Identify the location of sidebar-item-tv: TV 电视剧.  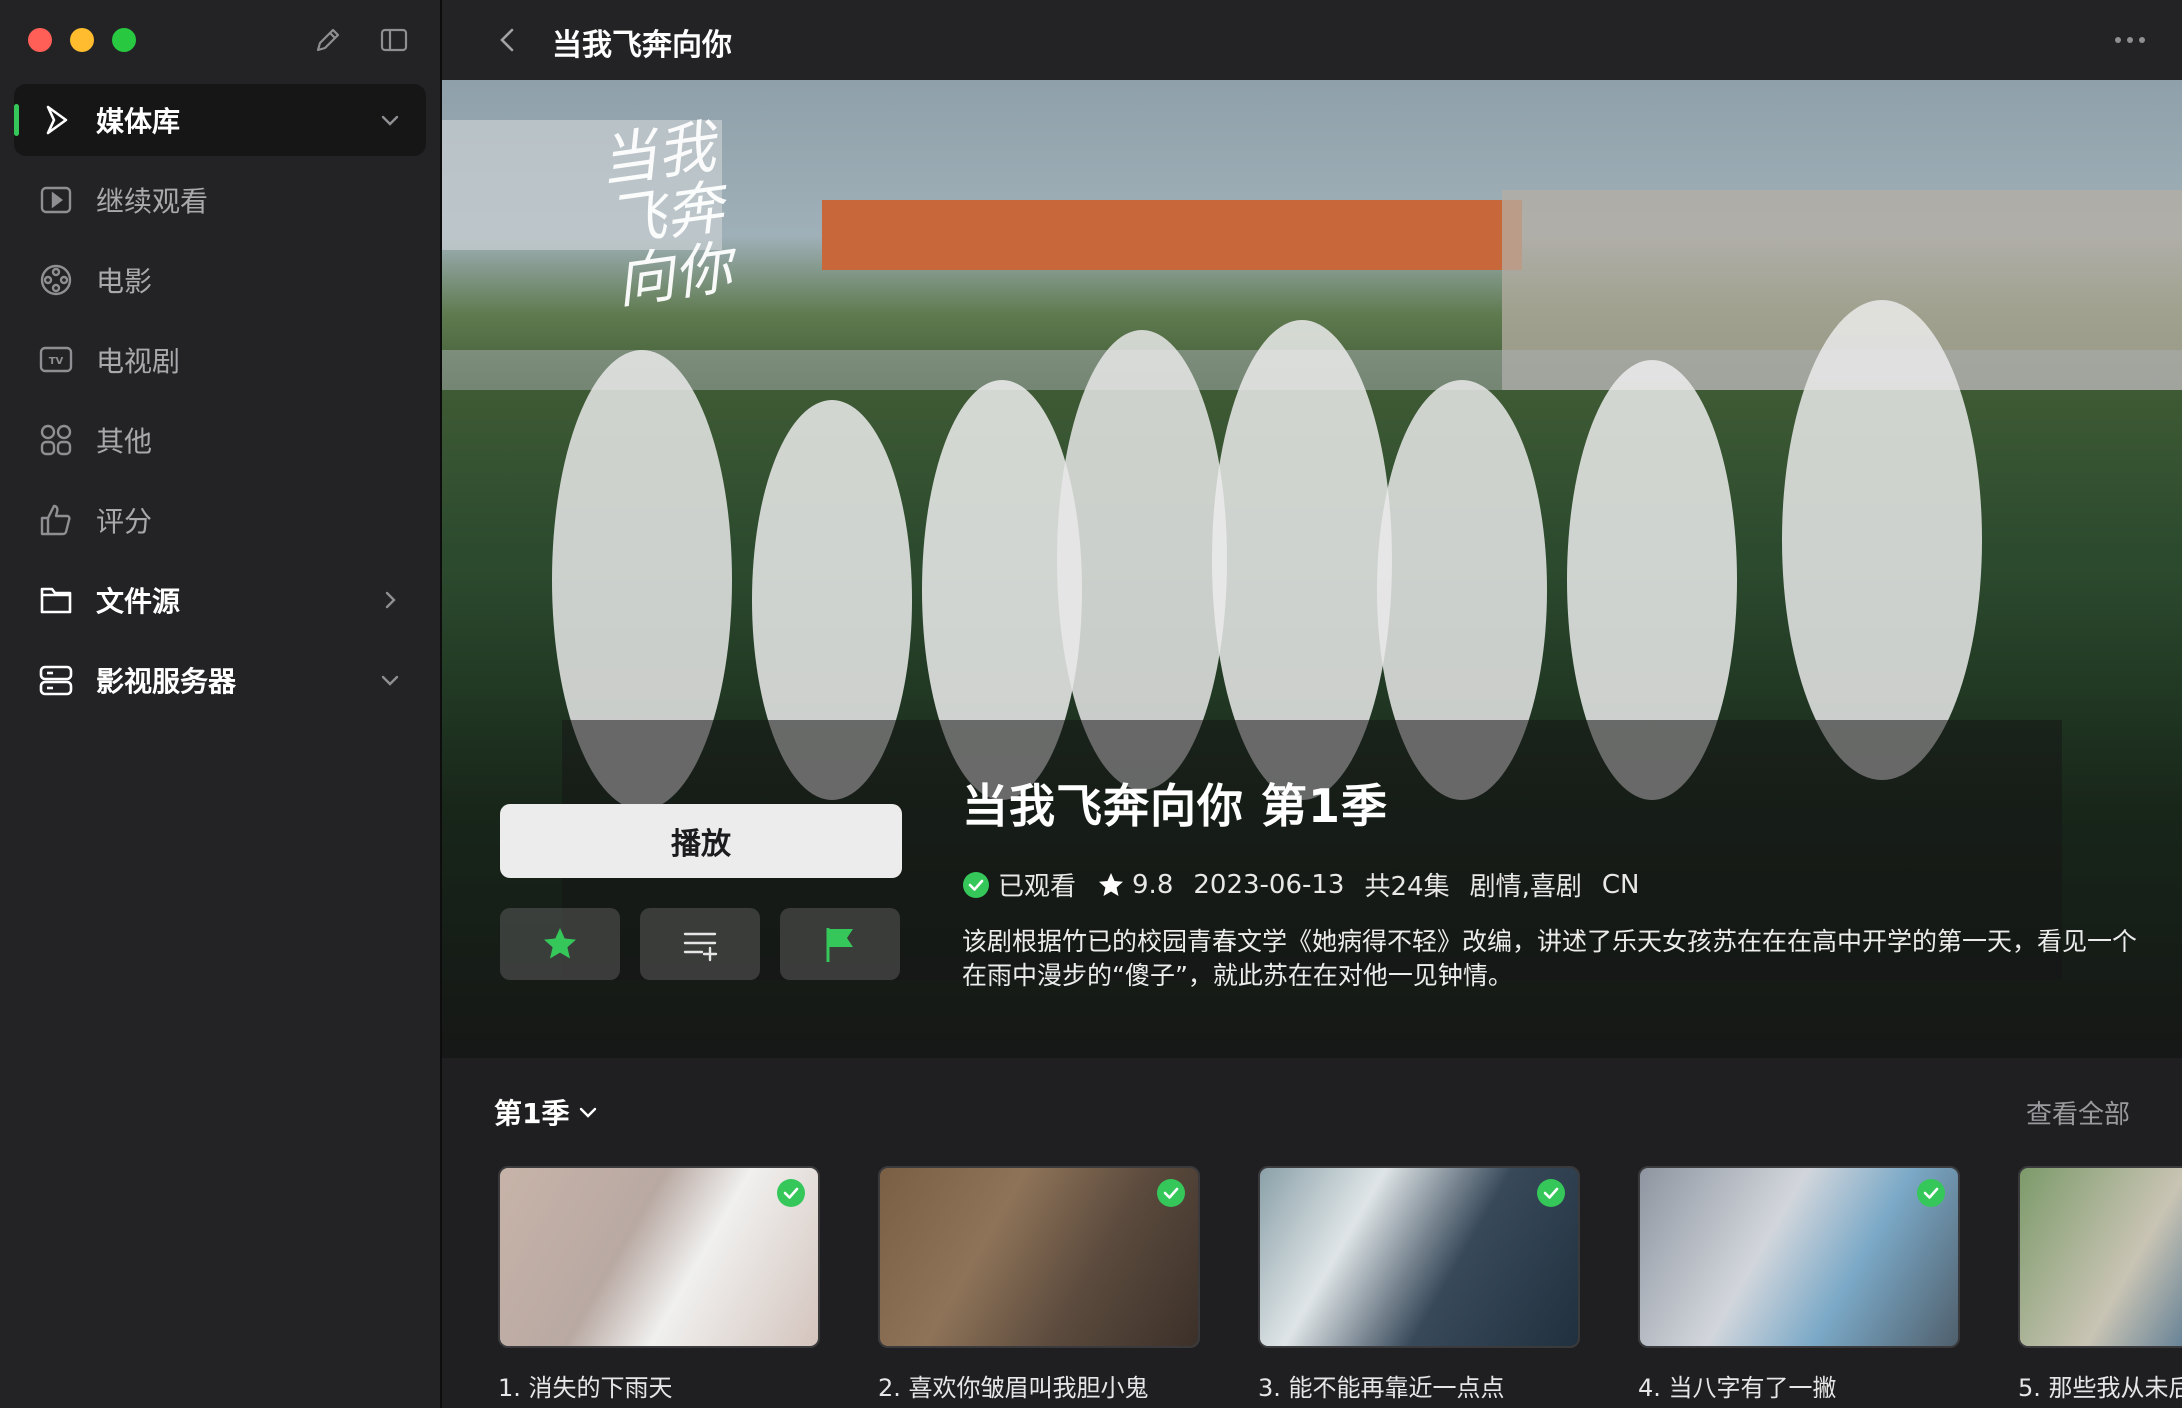
(220, 360).